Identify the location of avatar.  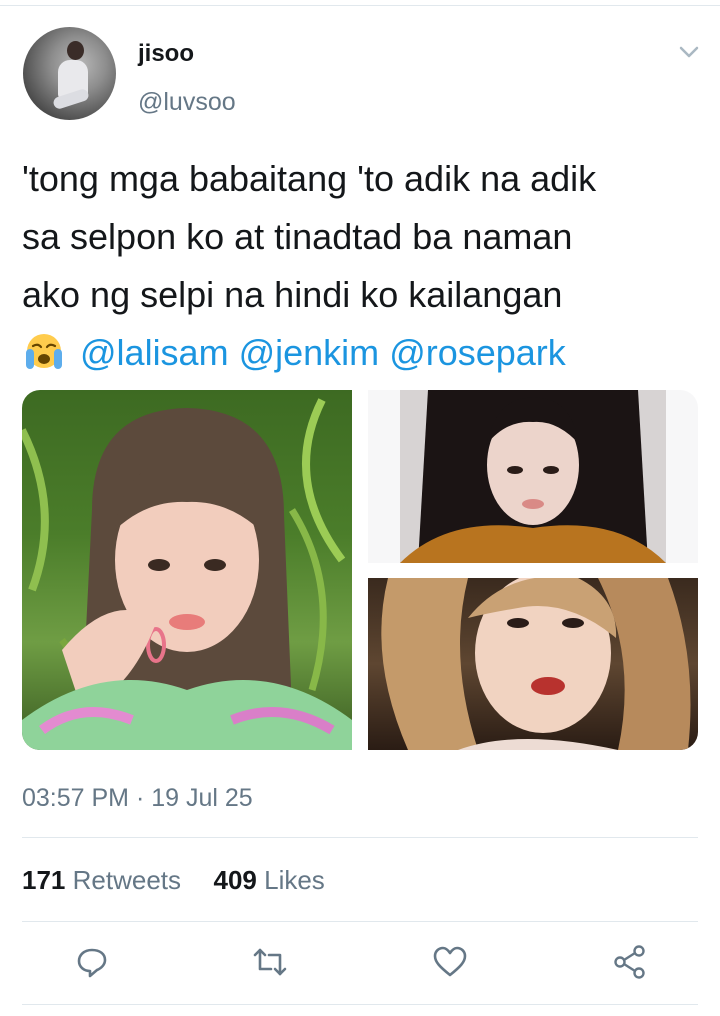
(69, 73).